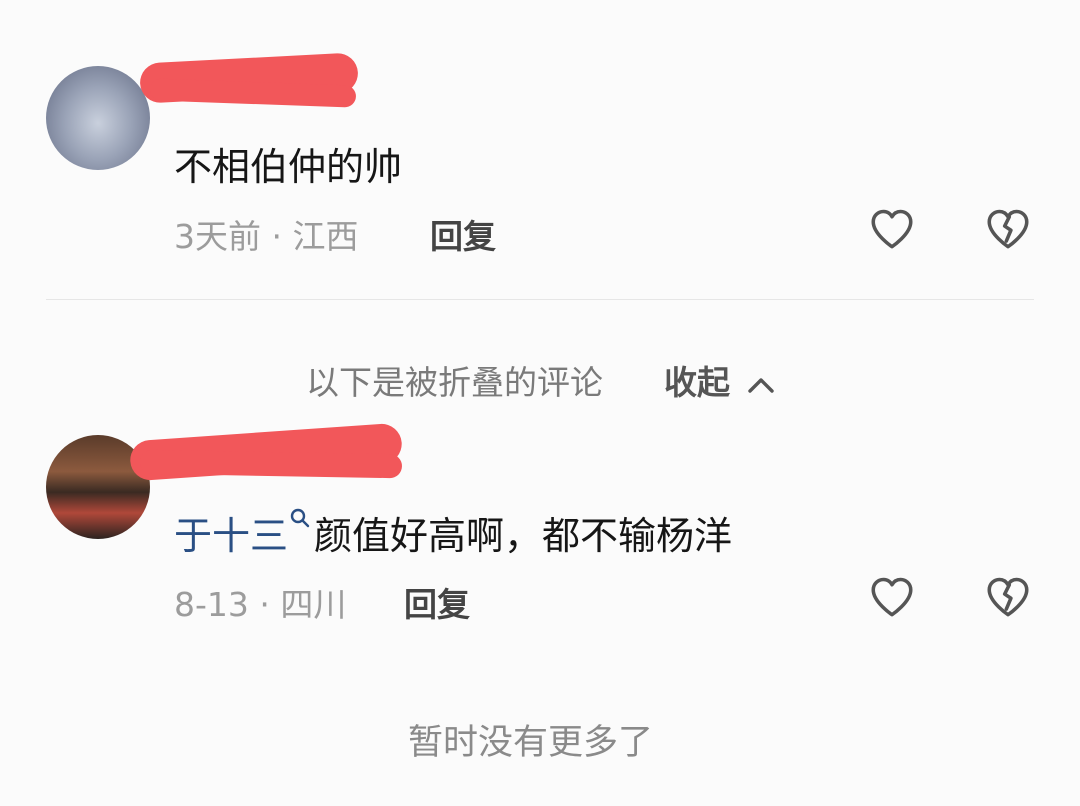  I want to click on end-of-list-label: 暂时没有更多了, so click(531, 743).